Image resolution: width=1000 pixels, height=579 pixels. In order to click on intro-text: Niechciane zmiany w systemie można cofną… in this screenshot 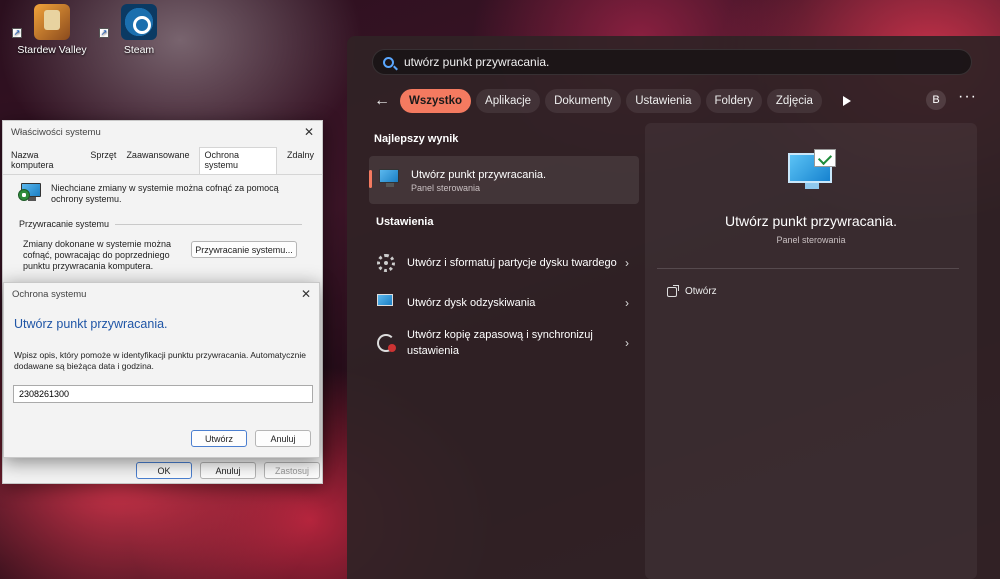, I will do `click(165, 193)`.